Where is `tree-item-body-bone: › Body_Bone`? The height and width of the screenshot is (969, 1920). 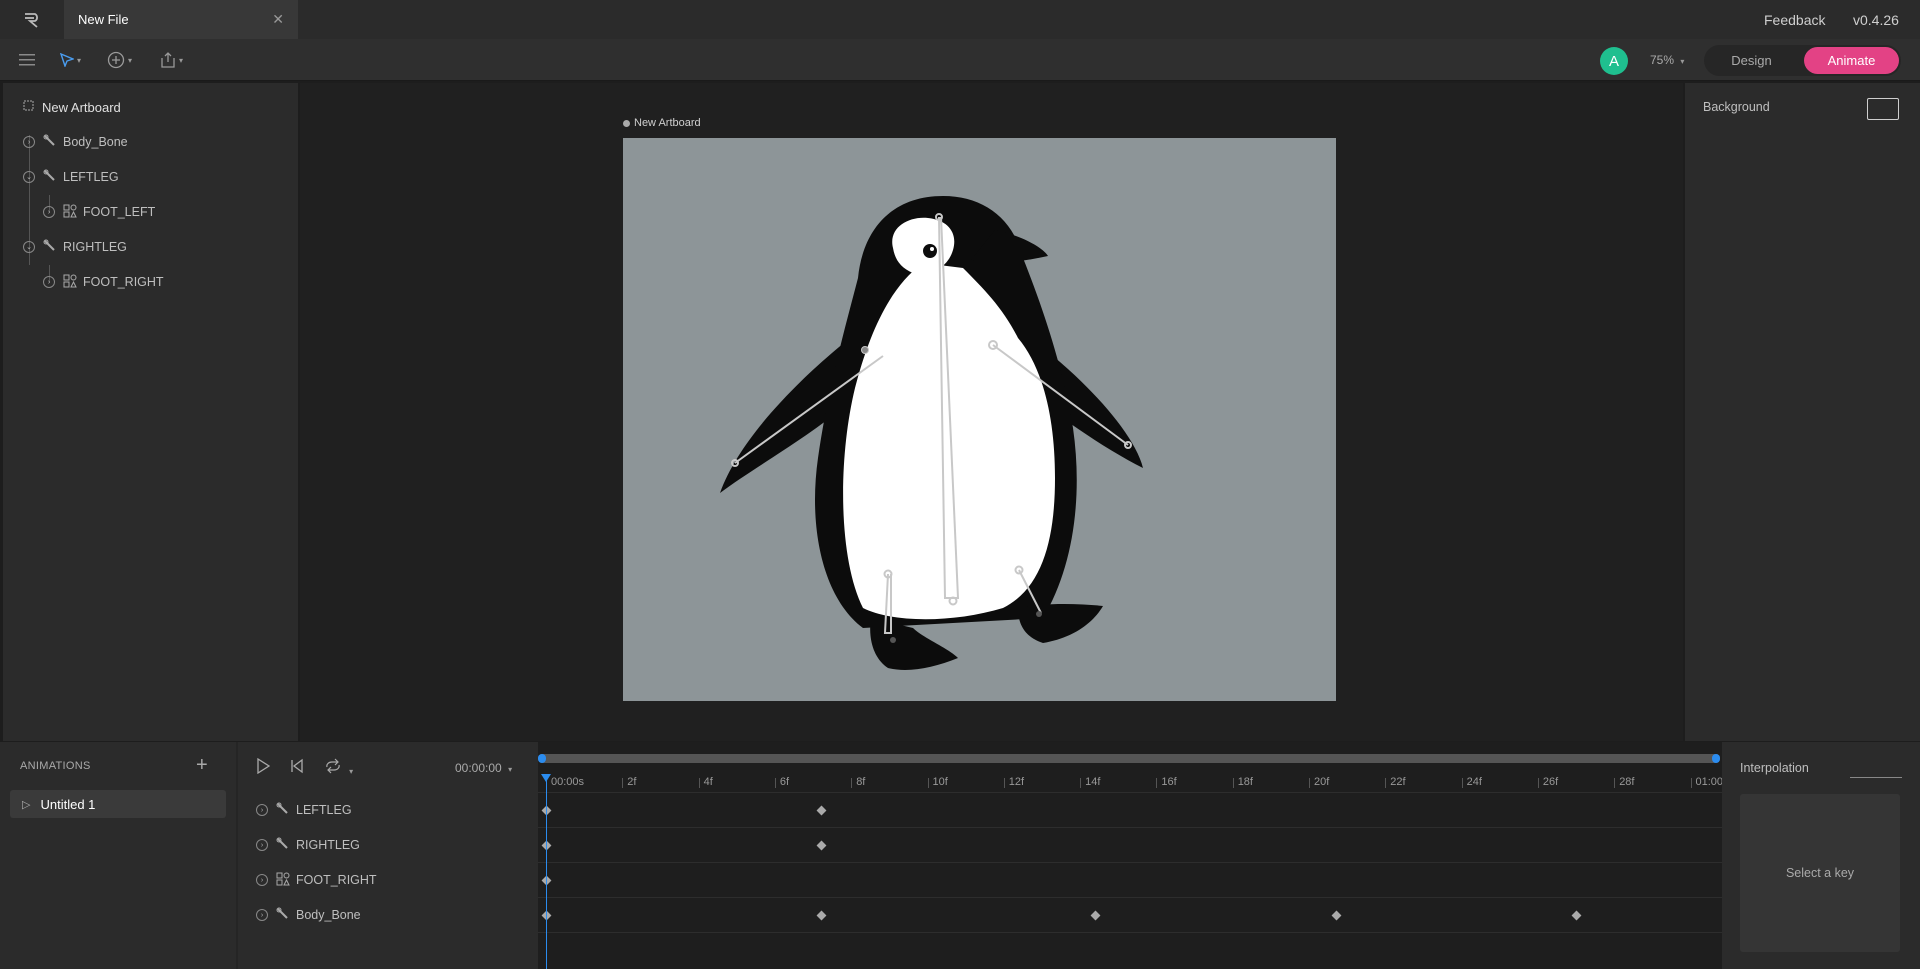
tree-item-body-bone: › Body_Bone is located at coordinates (75, 142).